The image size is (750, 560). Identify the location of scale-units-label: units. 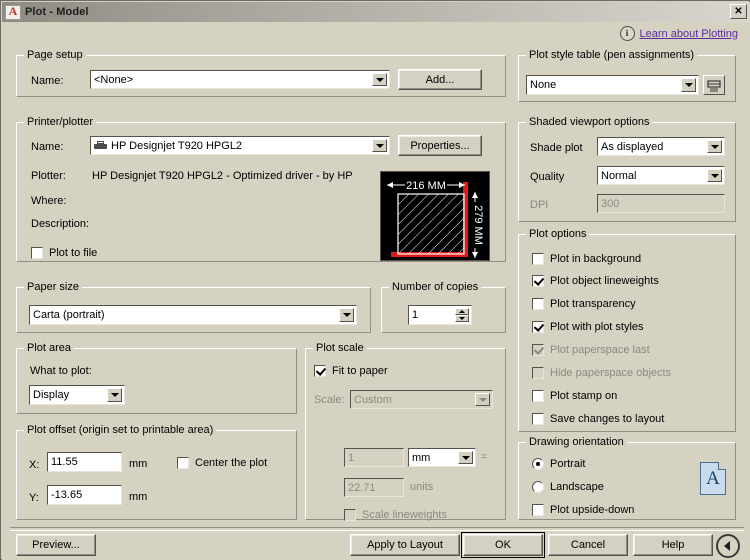
(422, 487).